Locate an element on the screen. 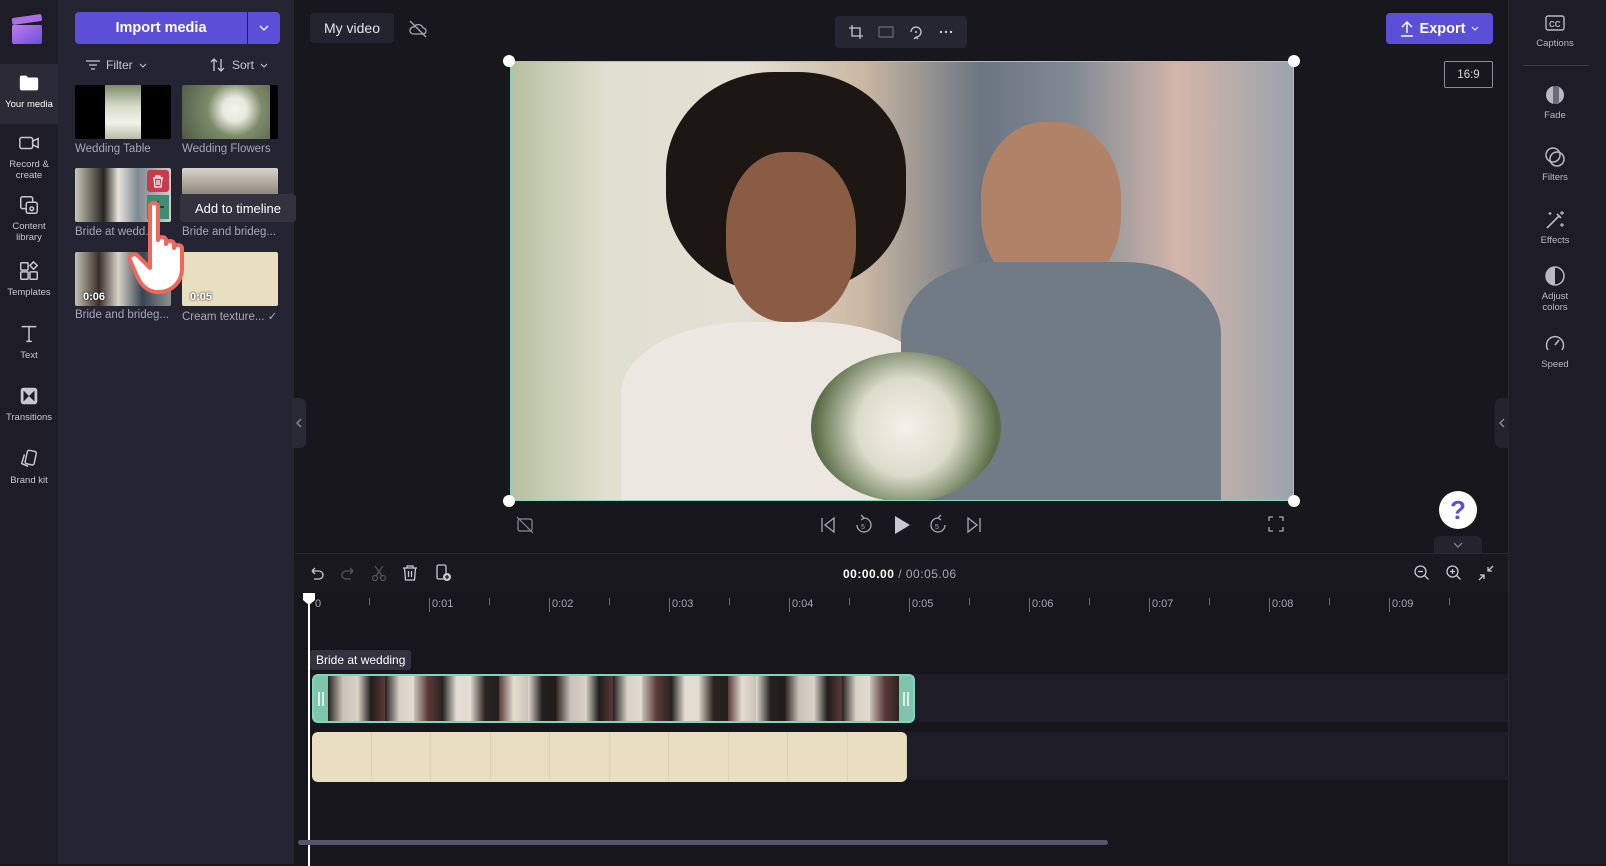 The image size is (1606, 866). resize-handle-top-left is located at coordinates (509, 61).